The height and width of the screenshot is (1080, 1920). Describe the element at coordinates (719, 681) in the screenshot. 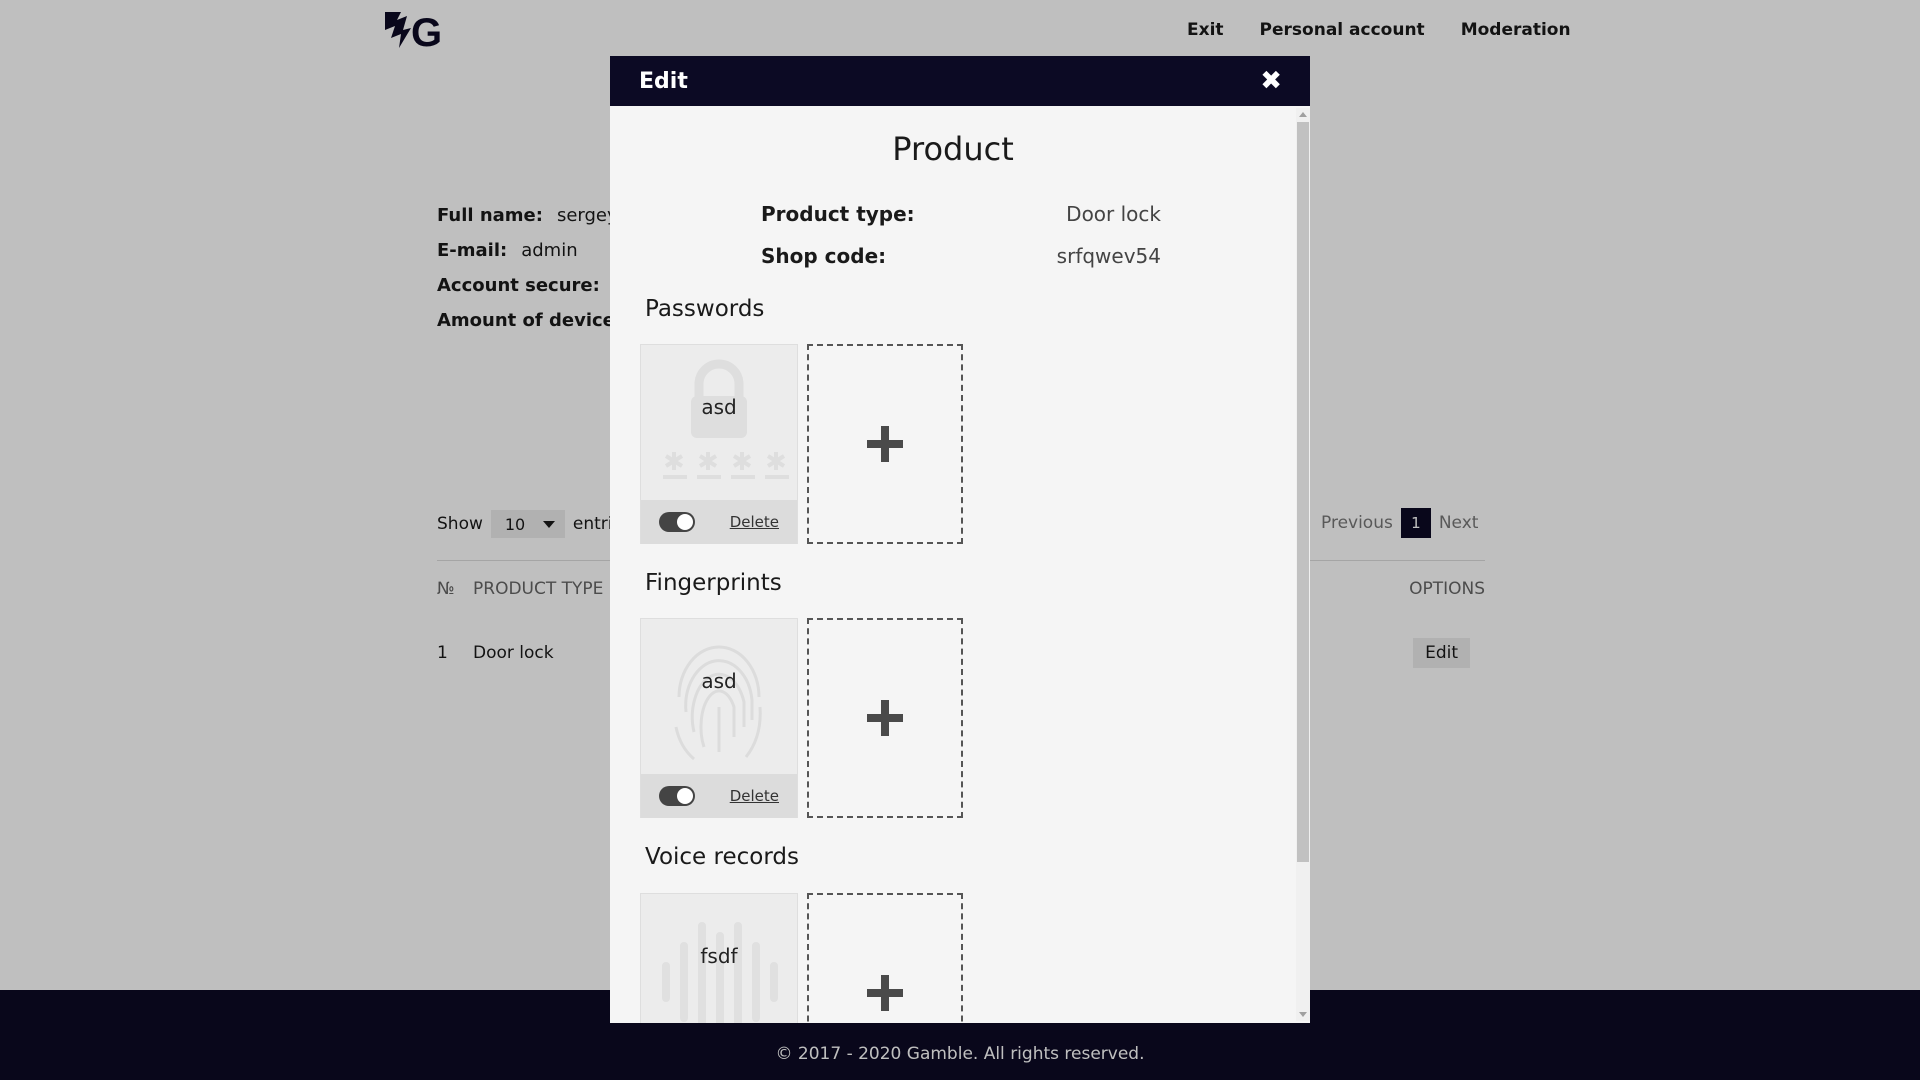

I see `fingerprint-card-name: asd` at that location.